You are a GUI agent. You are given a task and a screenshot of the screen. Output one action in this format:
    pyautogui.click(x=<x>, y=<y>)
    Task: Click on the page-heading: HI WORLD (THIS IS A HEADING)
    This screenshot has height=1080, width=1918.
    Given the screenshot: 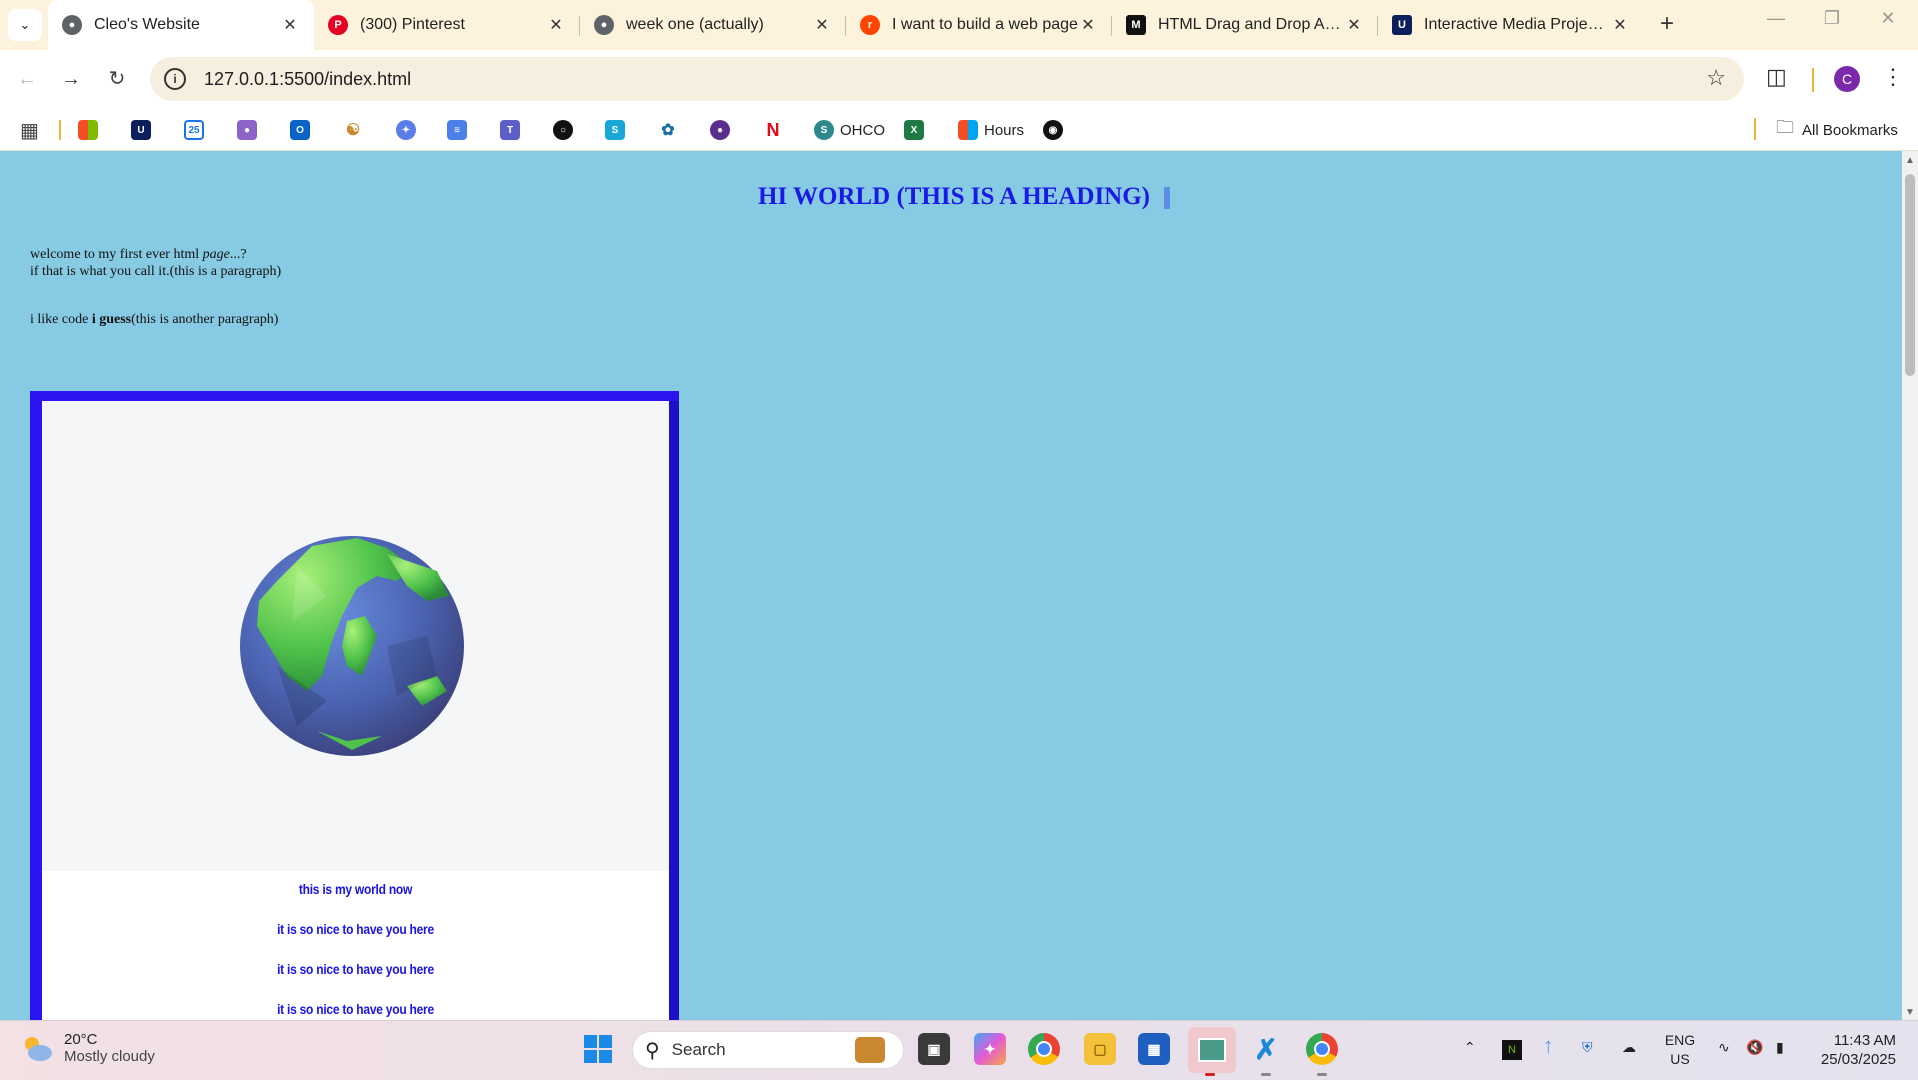 What is the action you would take?
    pyautogui.click(x=951, y=197)
    